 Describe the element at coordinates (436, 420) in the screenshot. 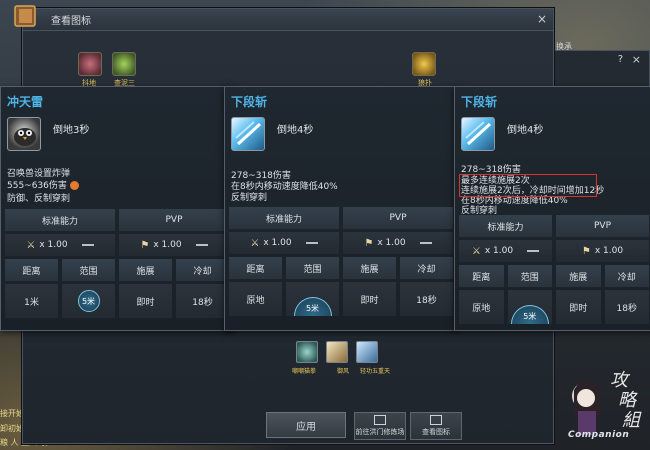

I see `grid-icon` at that location.